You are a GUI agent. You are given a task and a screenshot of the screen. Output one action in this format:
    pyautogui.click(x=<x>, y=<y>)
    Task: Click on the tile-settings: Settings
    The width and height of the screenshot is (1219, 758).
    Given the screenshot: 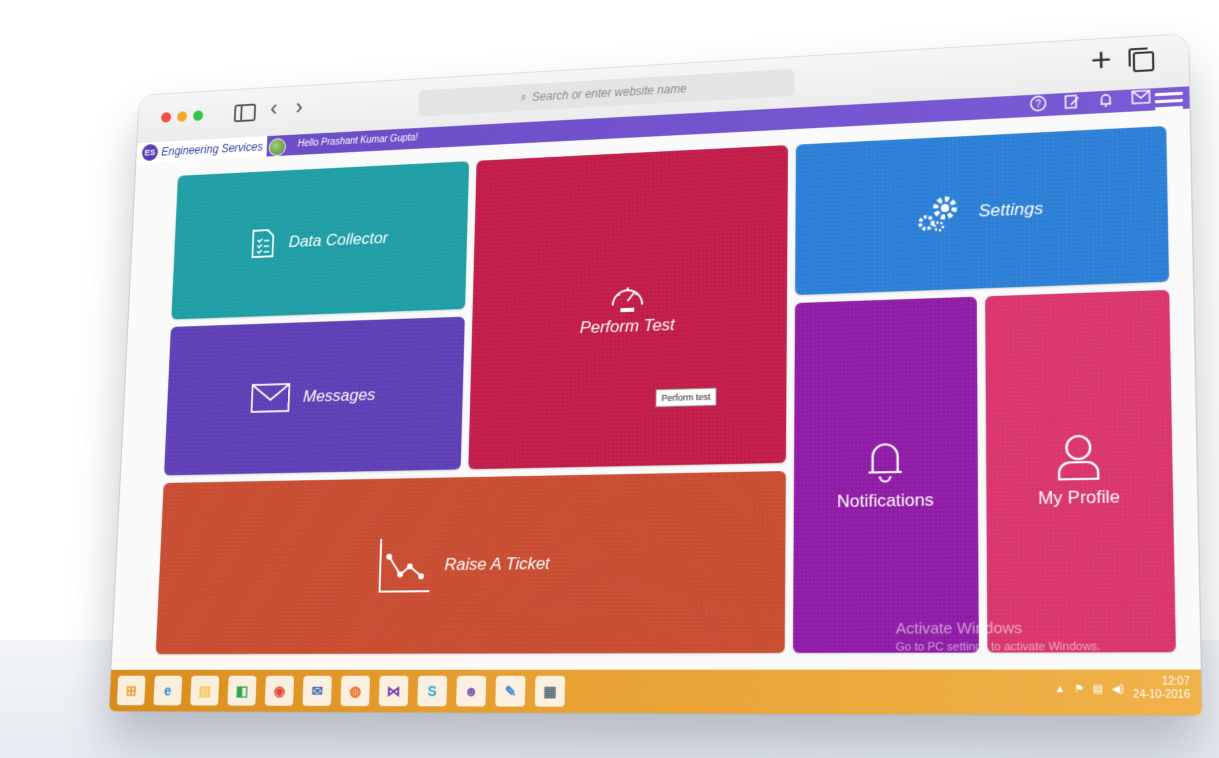 What is the action you would take?
    pyautogui.click(x=982, y=210)
    